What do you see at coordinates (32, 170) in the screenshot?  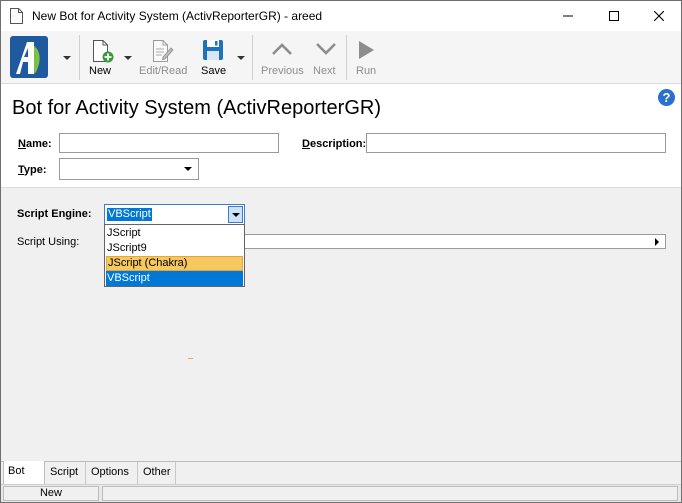 I see `type-label: Type:` at bounding box center [32, 170].